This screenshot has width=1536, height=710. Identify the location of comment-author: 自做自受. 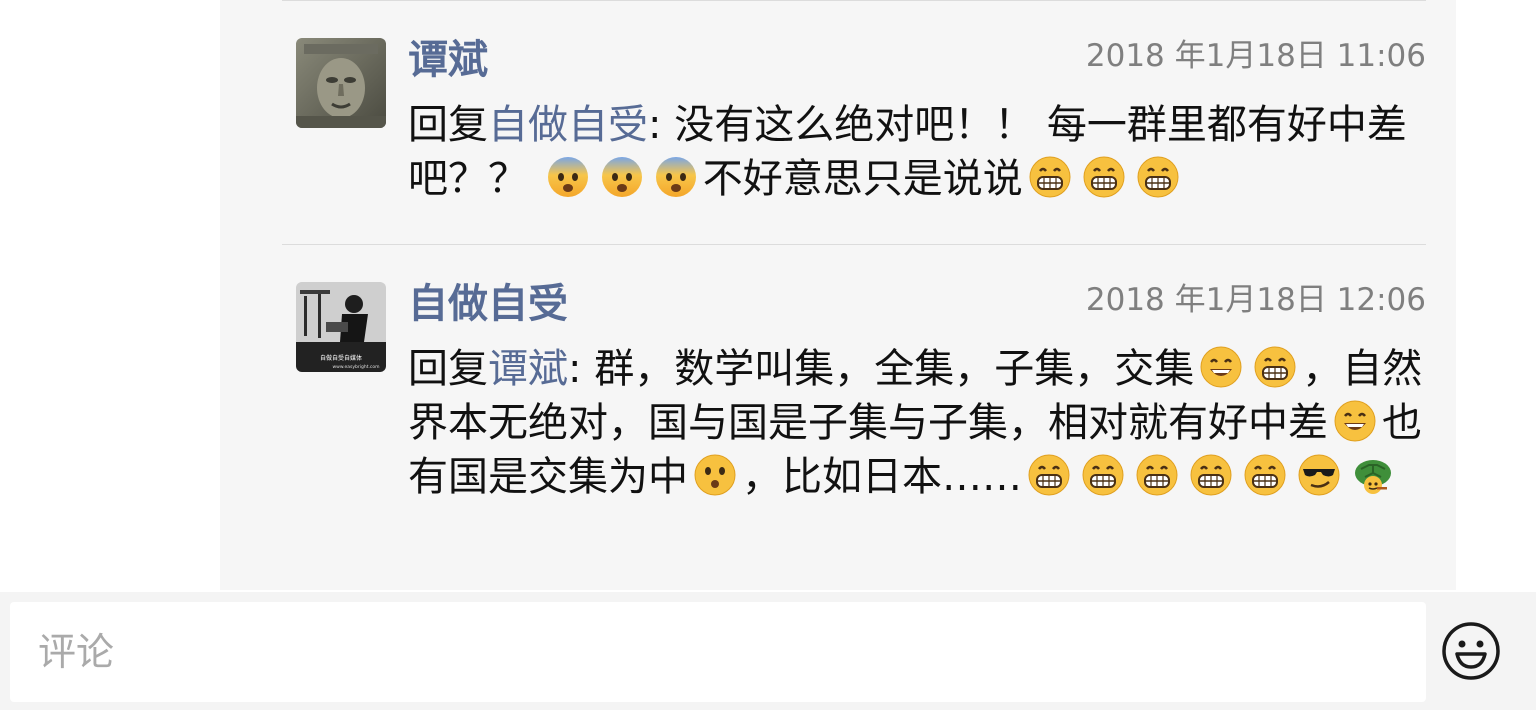
(488, 304).